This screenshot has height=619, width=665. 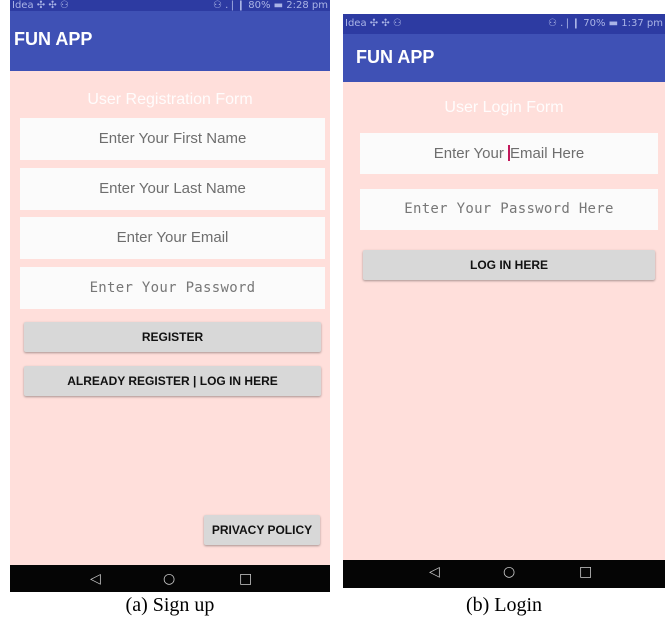 I want to click on email-field: Enter Your Email Here, so click(x=509, y=153).